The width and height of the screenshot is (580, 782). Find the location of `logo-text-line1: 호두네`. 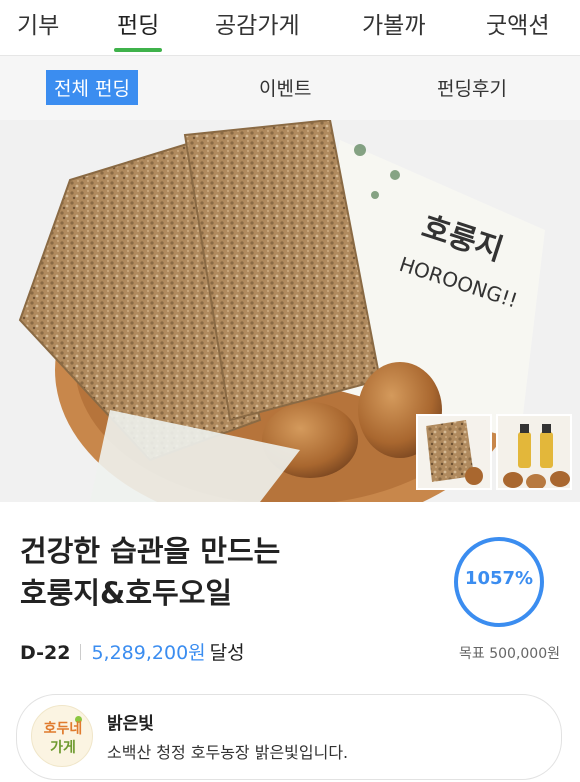

logo-text-line1: 호두네 is located at coordinates (63, 729).